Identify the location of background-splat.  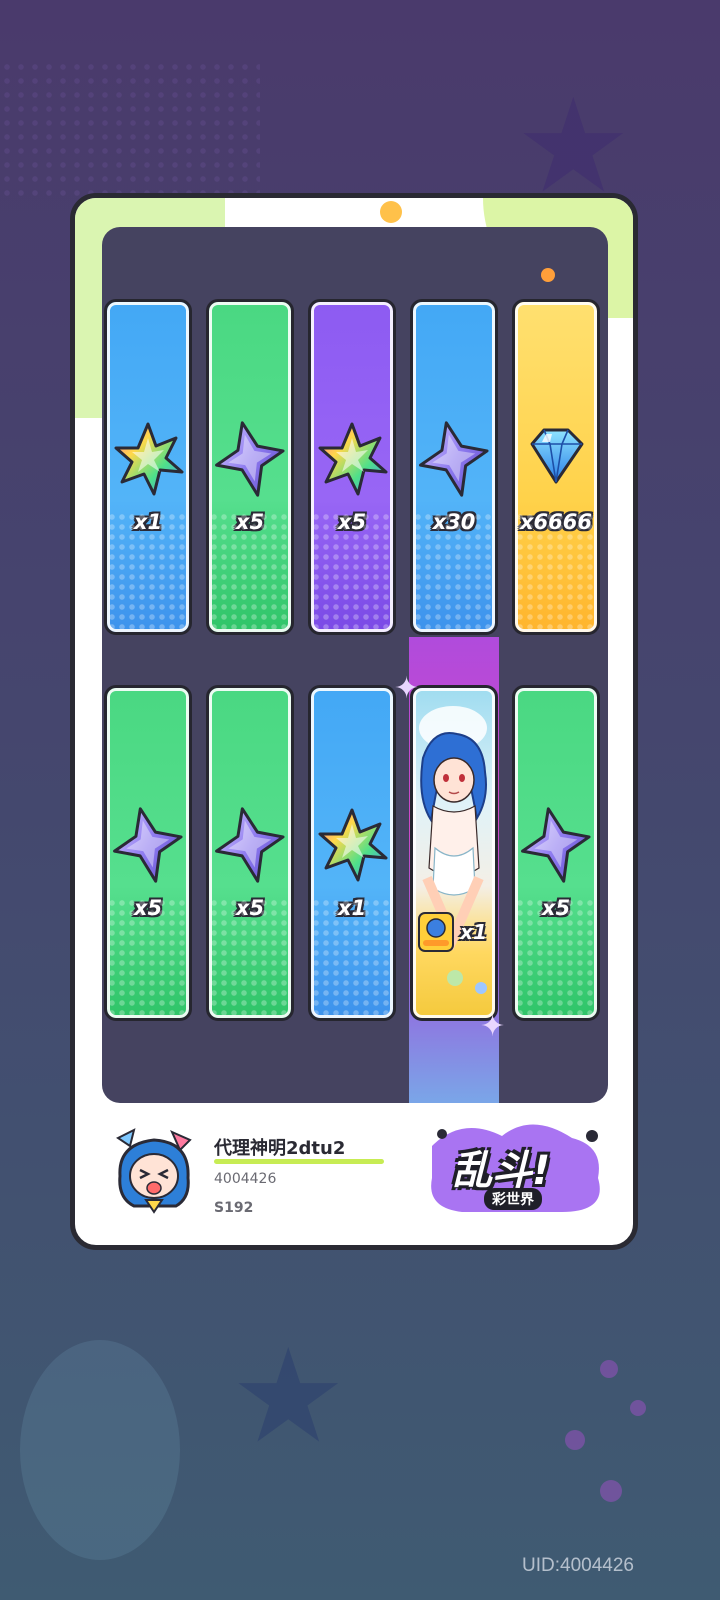
(100, 1450).